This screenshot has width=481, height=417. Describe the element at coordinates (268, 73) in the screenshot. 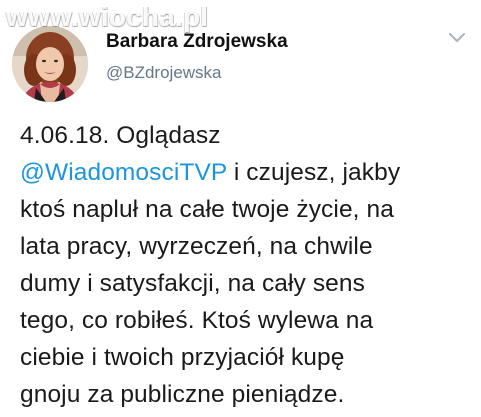

I see `author-username: @BZdrojewska` at that location.